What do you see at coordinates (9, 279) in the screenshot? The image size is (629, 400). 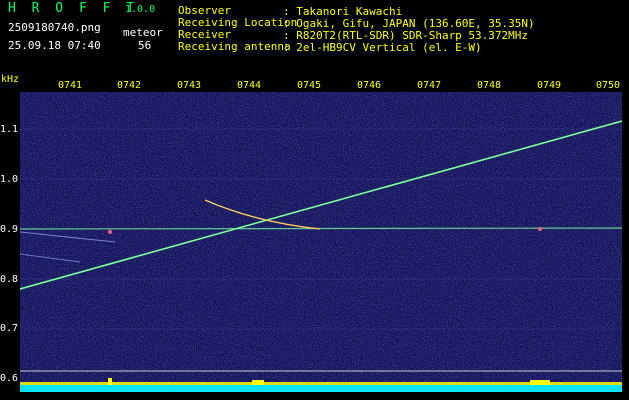 I see `y-tick: 0.8` at bounding box center [9, 279].